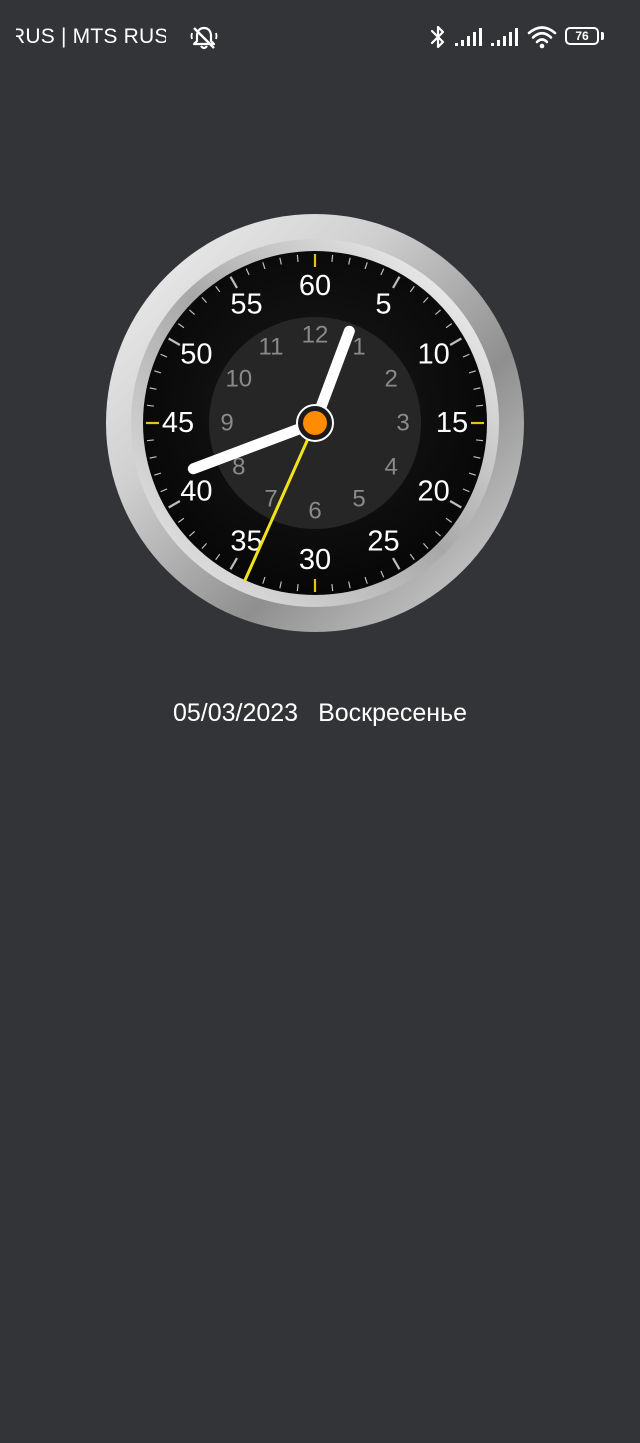 Image resolution: width=640 pixels, height=1443 pixels. I want to click on inner-number: 6, so click(314, 511).